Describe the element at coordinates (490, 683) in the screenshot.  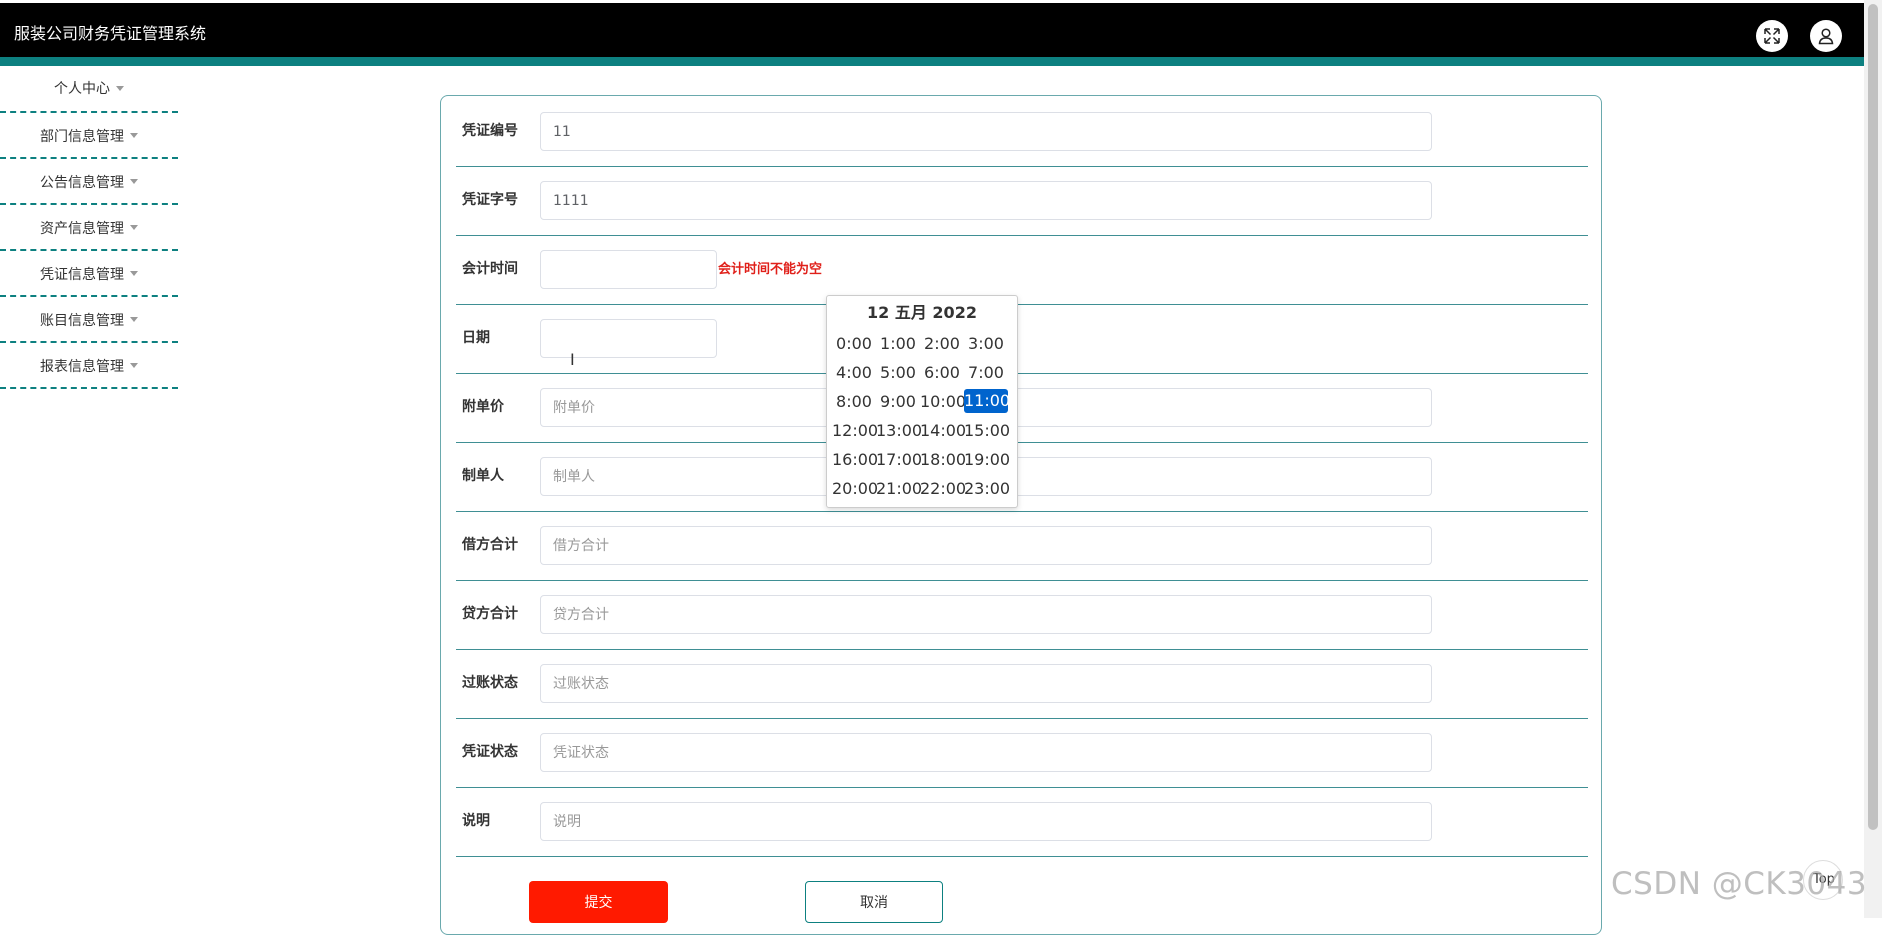
I see `field-label: 过账状态` at that location.